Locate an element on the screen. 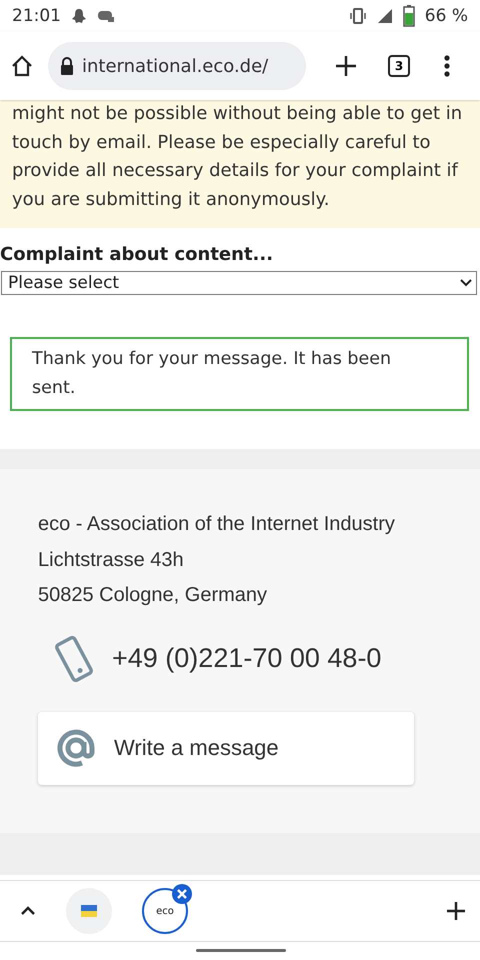 The width and height of the screenshot is (480, 960). battery-percent: 66 % is located at coordinates (446, 16).